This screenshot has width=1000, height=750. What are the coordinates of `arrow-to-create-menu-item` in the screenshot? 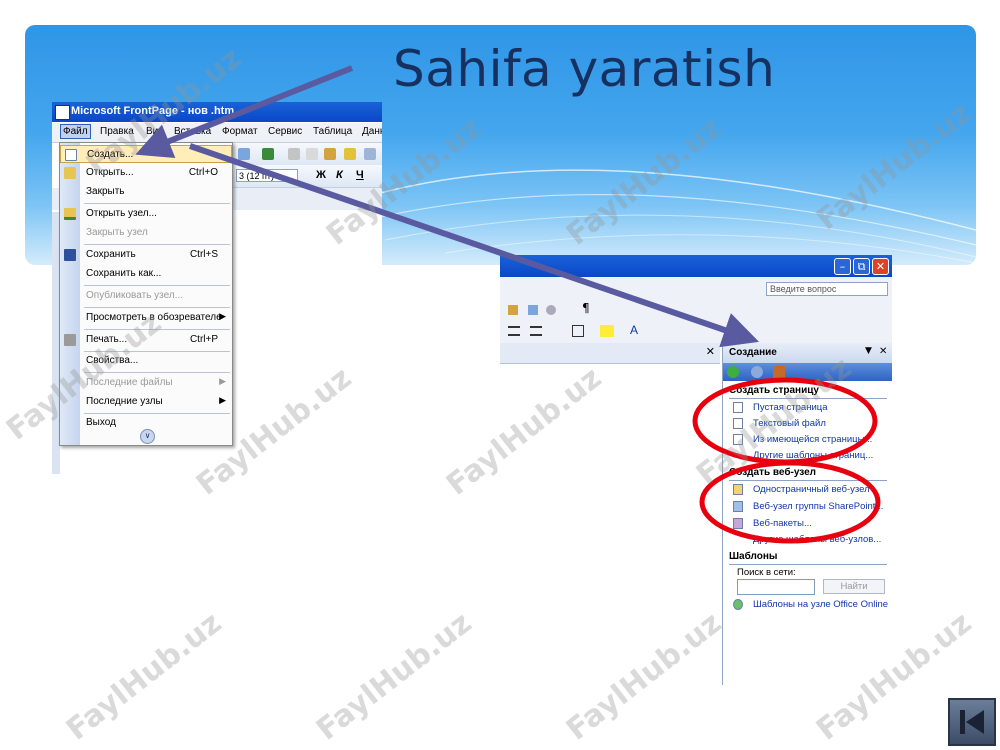 It's located at (244, 112).